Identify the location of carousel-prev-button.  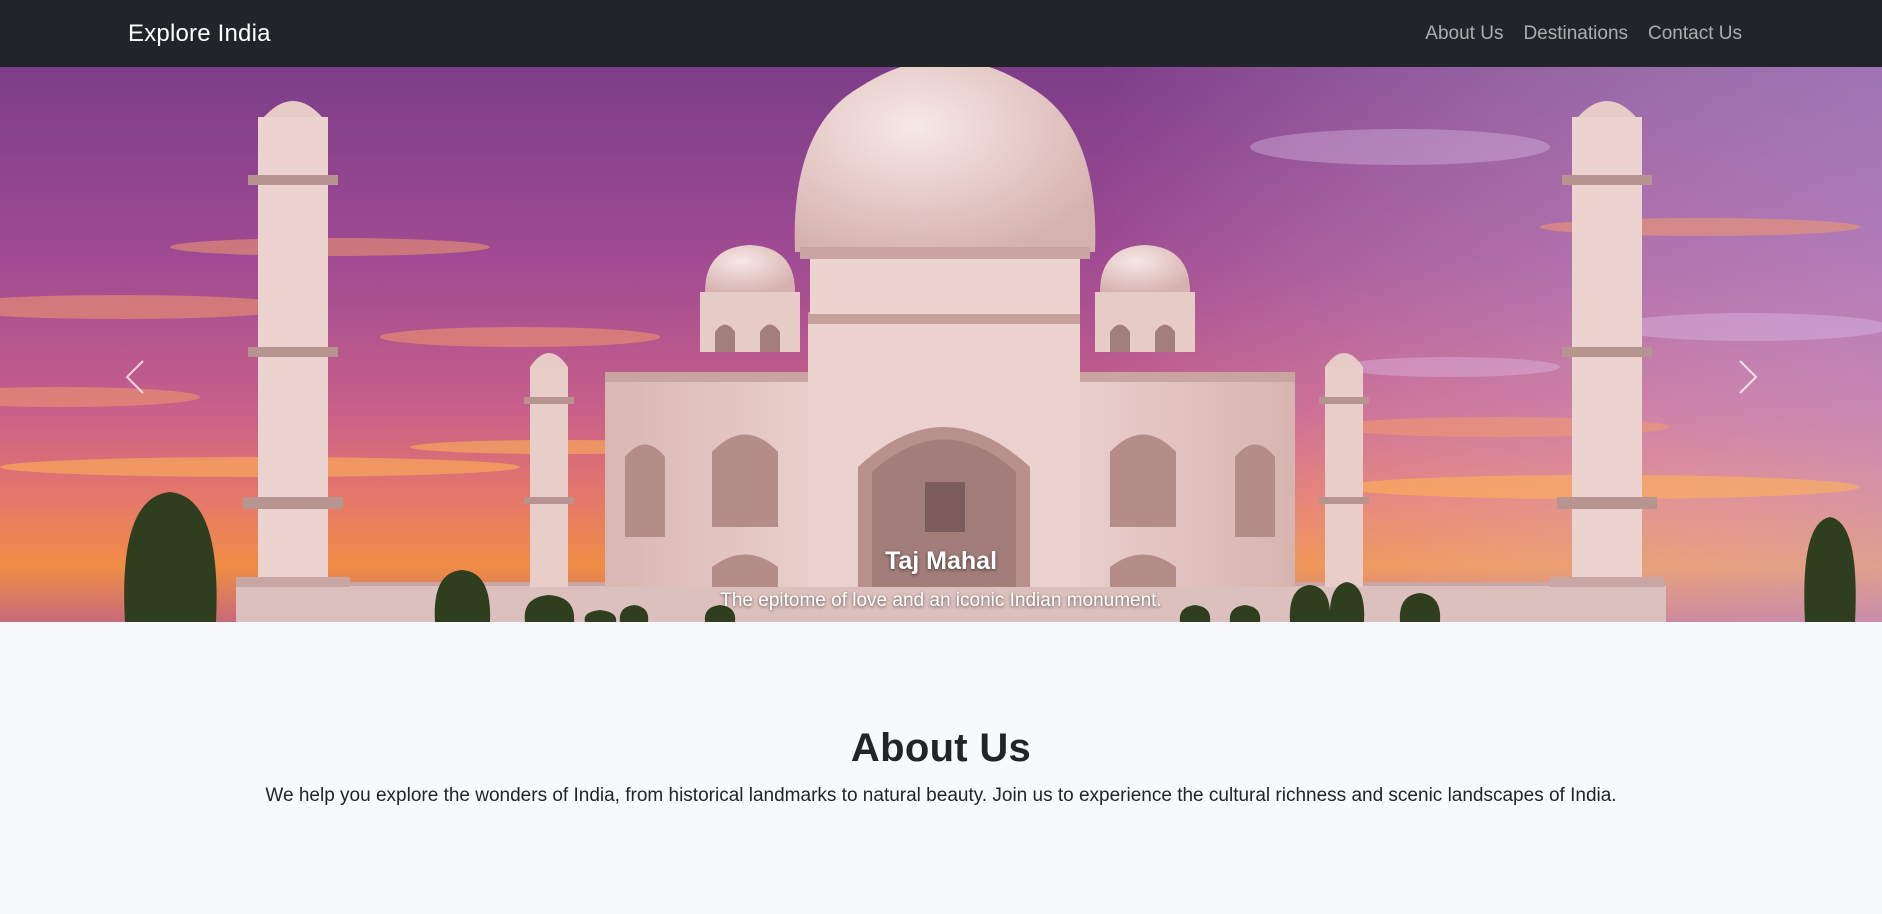
(135, 377).